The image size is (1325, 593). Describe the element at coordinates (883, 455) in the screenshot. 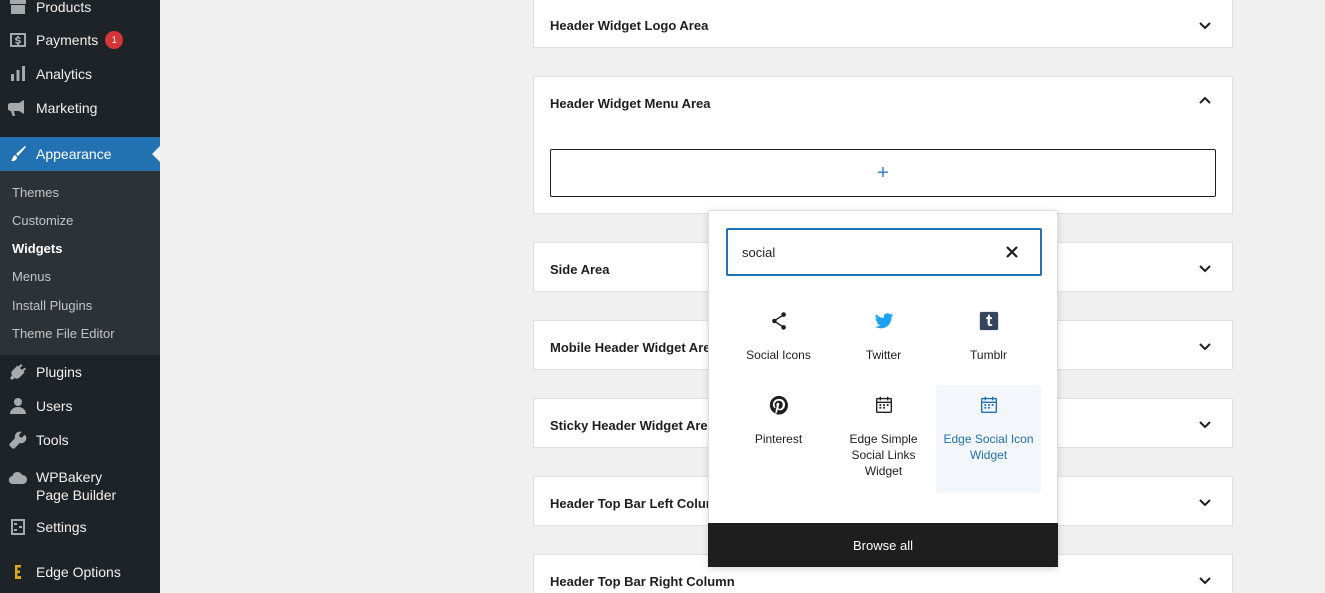

I see `block-label: Edge Simple Social Links Widget` at that location.